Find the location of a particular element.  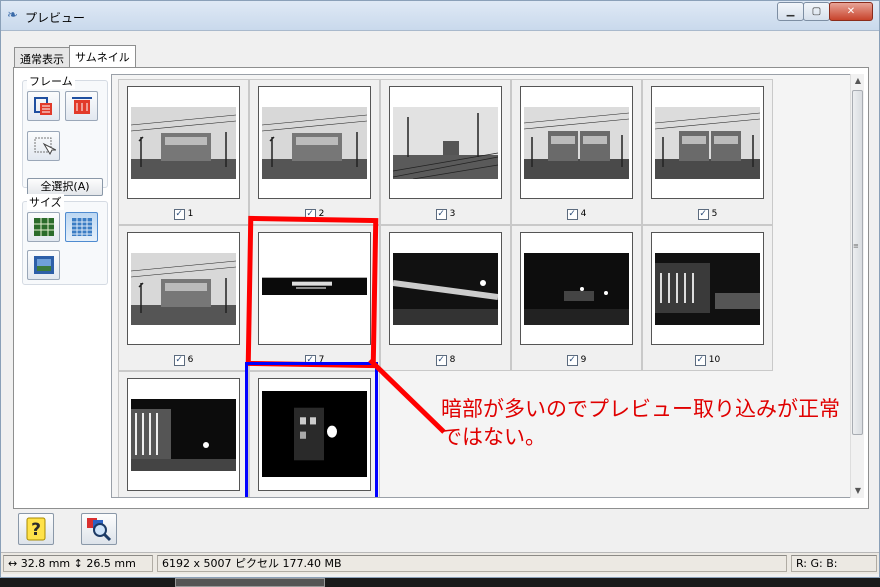

close-button: ✕ is located at coordinates (851, 11).